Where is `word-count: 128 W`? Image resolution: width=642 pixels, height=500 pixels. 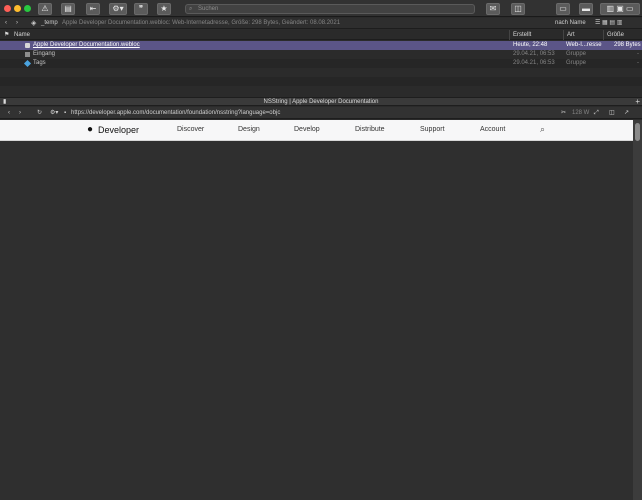
word-count: 128 W is located at coordinates (581, 113).